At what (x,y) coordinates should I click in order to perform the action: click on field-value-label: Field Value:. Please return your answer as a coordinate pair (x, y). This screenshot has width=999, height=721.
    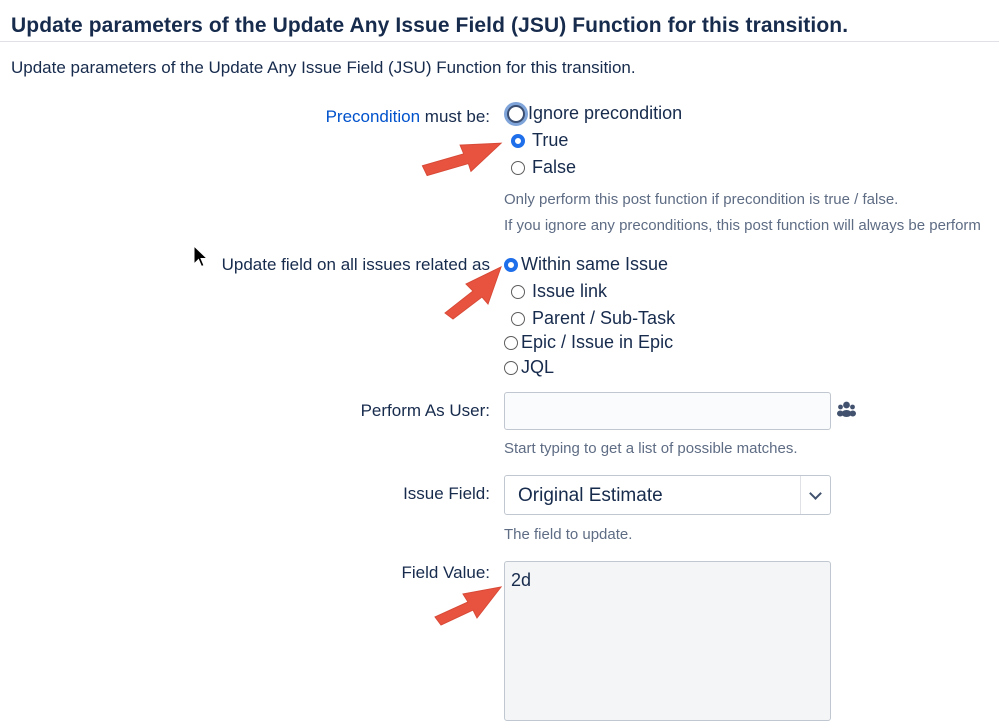
    Looking at the image, I should click on (445, 572).